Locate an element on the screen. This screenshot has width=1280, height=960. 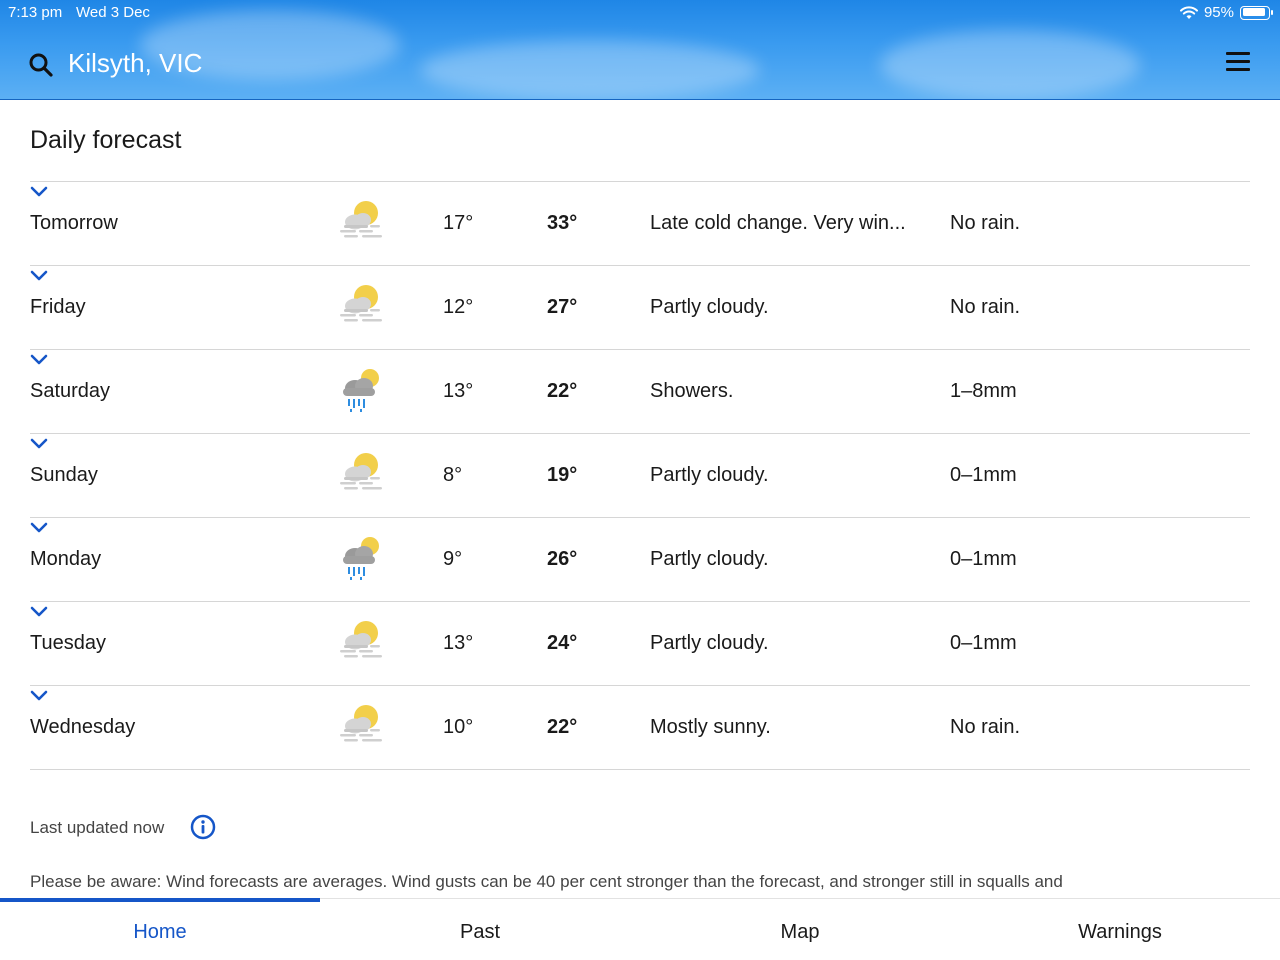
min-temp: 8° is located at coordinates (453, 475).